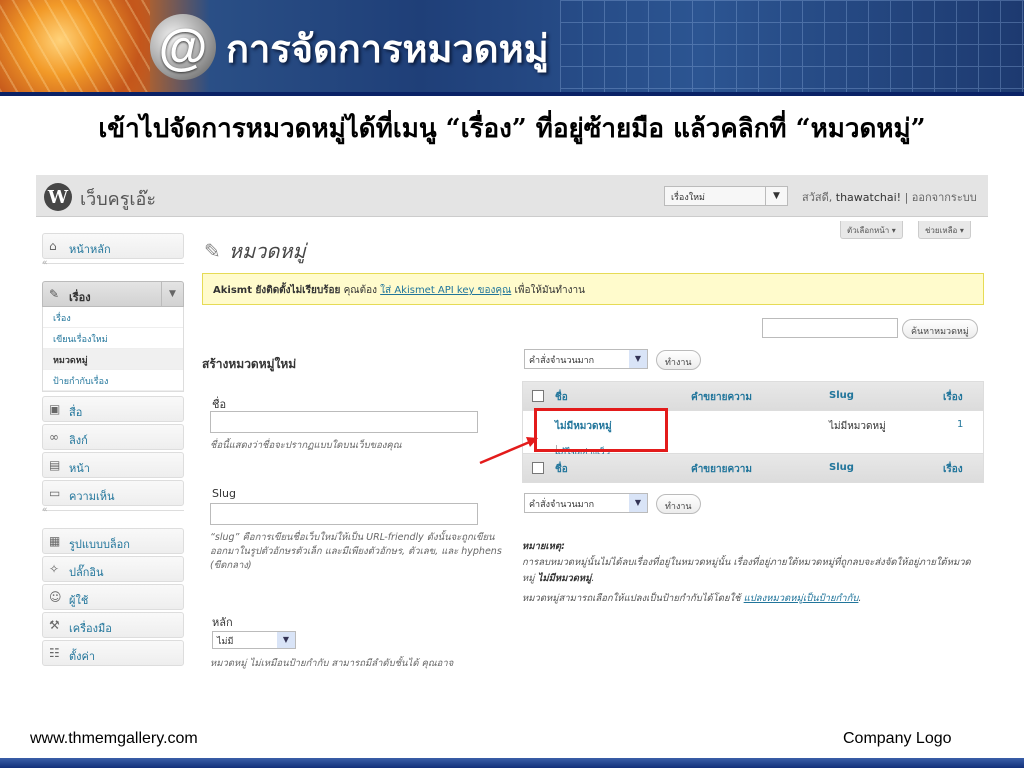 The width and height of the screenshot is (1024, 768). Describe the element at coordinates (75, 46) in the screenshot. I see `banner-texture` at that location.